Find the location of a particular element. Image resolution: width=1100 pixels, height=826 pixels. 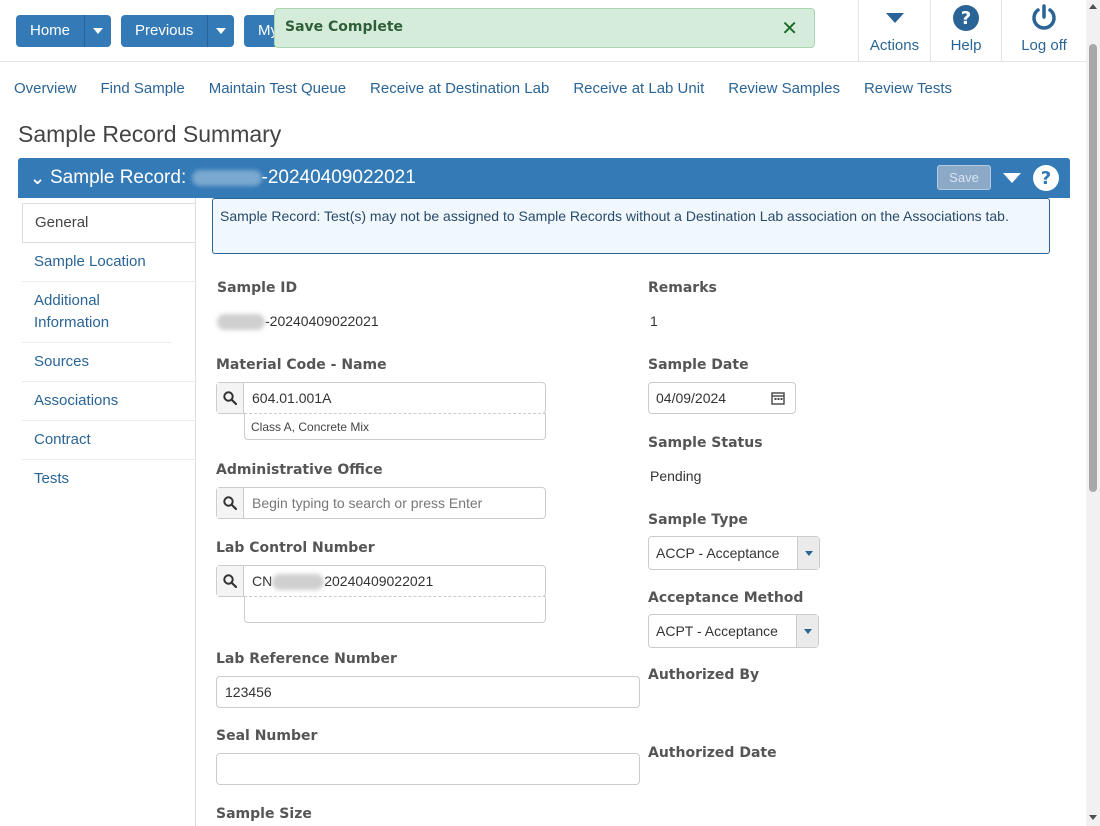

nav-overview: Overview is located at coordinates (45, 88).